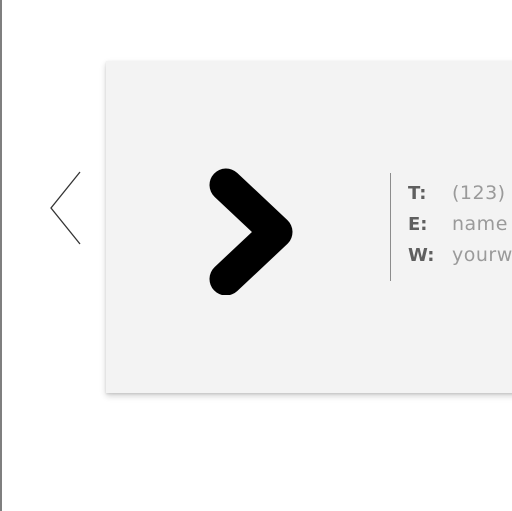 This screenshot has height=511, width=512. I want to click on phone-label: T:, so click(417, 193).